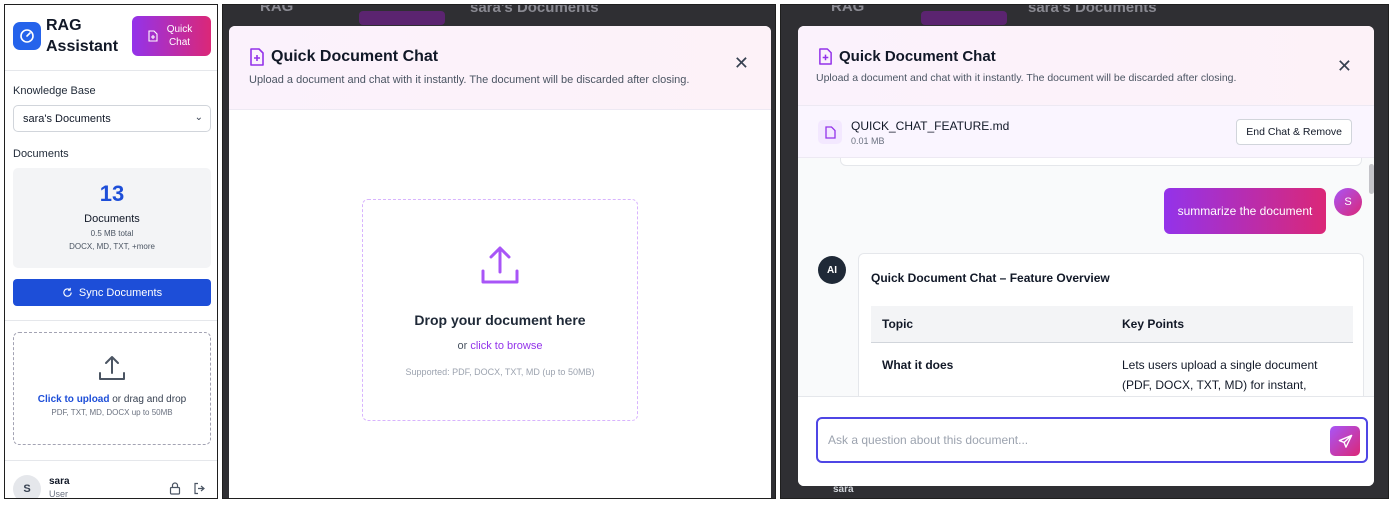 Image resolution: width=1393 pixels, height=507 pixels. What do you see at coordinates (830, 132) in the screenshot?
I see `file-icon` at bounding box center [830, 132].